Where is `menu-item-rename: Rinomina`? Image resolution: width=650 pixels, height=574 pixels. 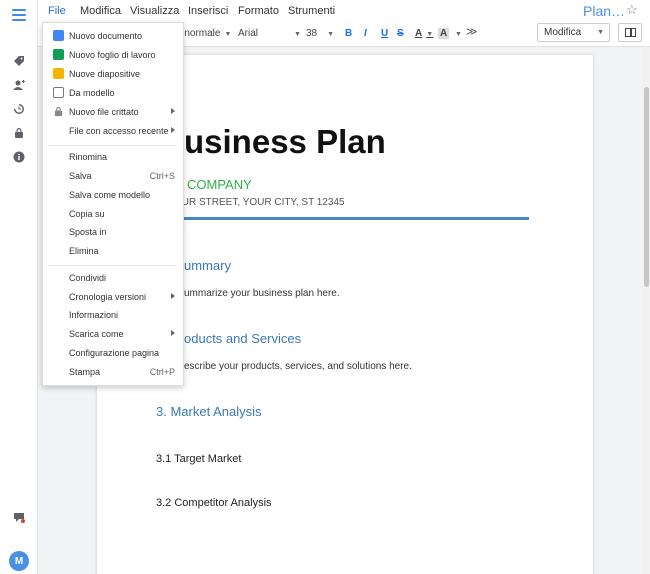
menu-item-rename: Rinomina is located at coordinates (113, 157).